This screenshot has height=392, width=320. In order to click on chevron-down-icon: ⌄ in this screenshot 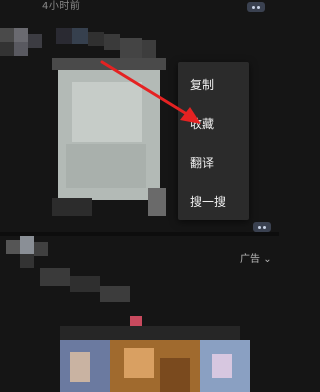, I will do `click(267, 259)`.